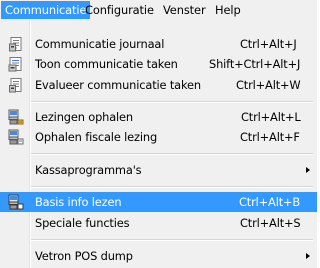 The height and width of the screenshot is (268, 320). I want to click on menu-item-speciale-functies: Speciale functies Ctrl+Alt+S, so click(158, 223).